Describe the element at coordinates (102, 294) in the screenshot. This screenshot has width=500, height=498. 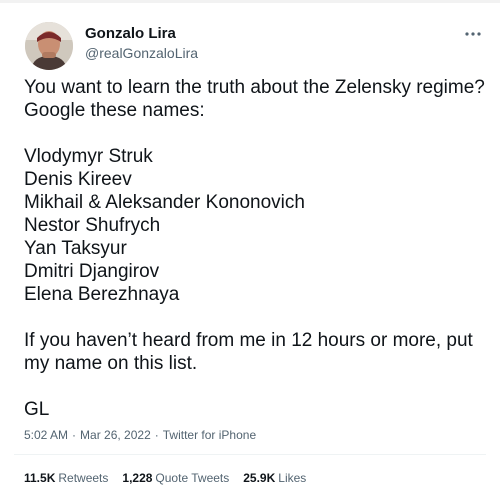
I see `tweet-text-line: Elena Berezhnaya` at that location.